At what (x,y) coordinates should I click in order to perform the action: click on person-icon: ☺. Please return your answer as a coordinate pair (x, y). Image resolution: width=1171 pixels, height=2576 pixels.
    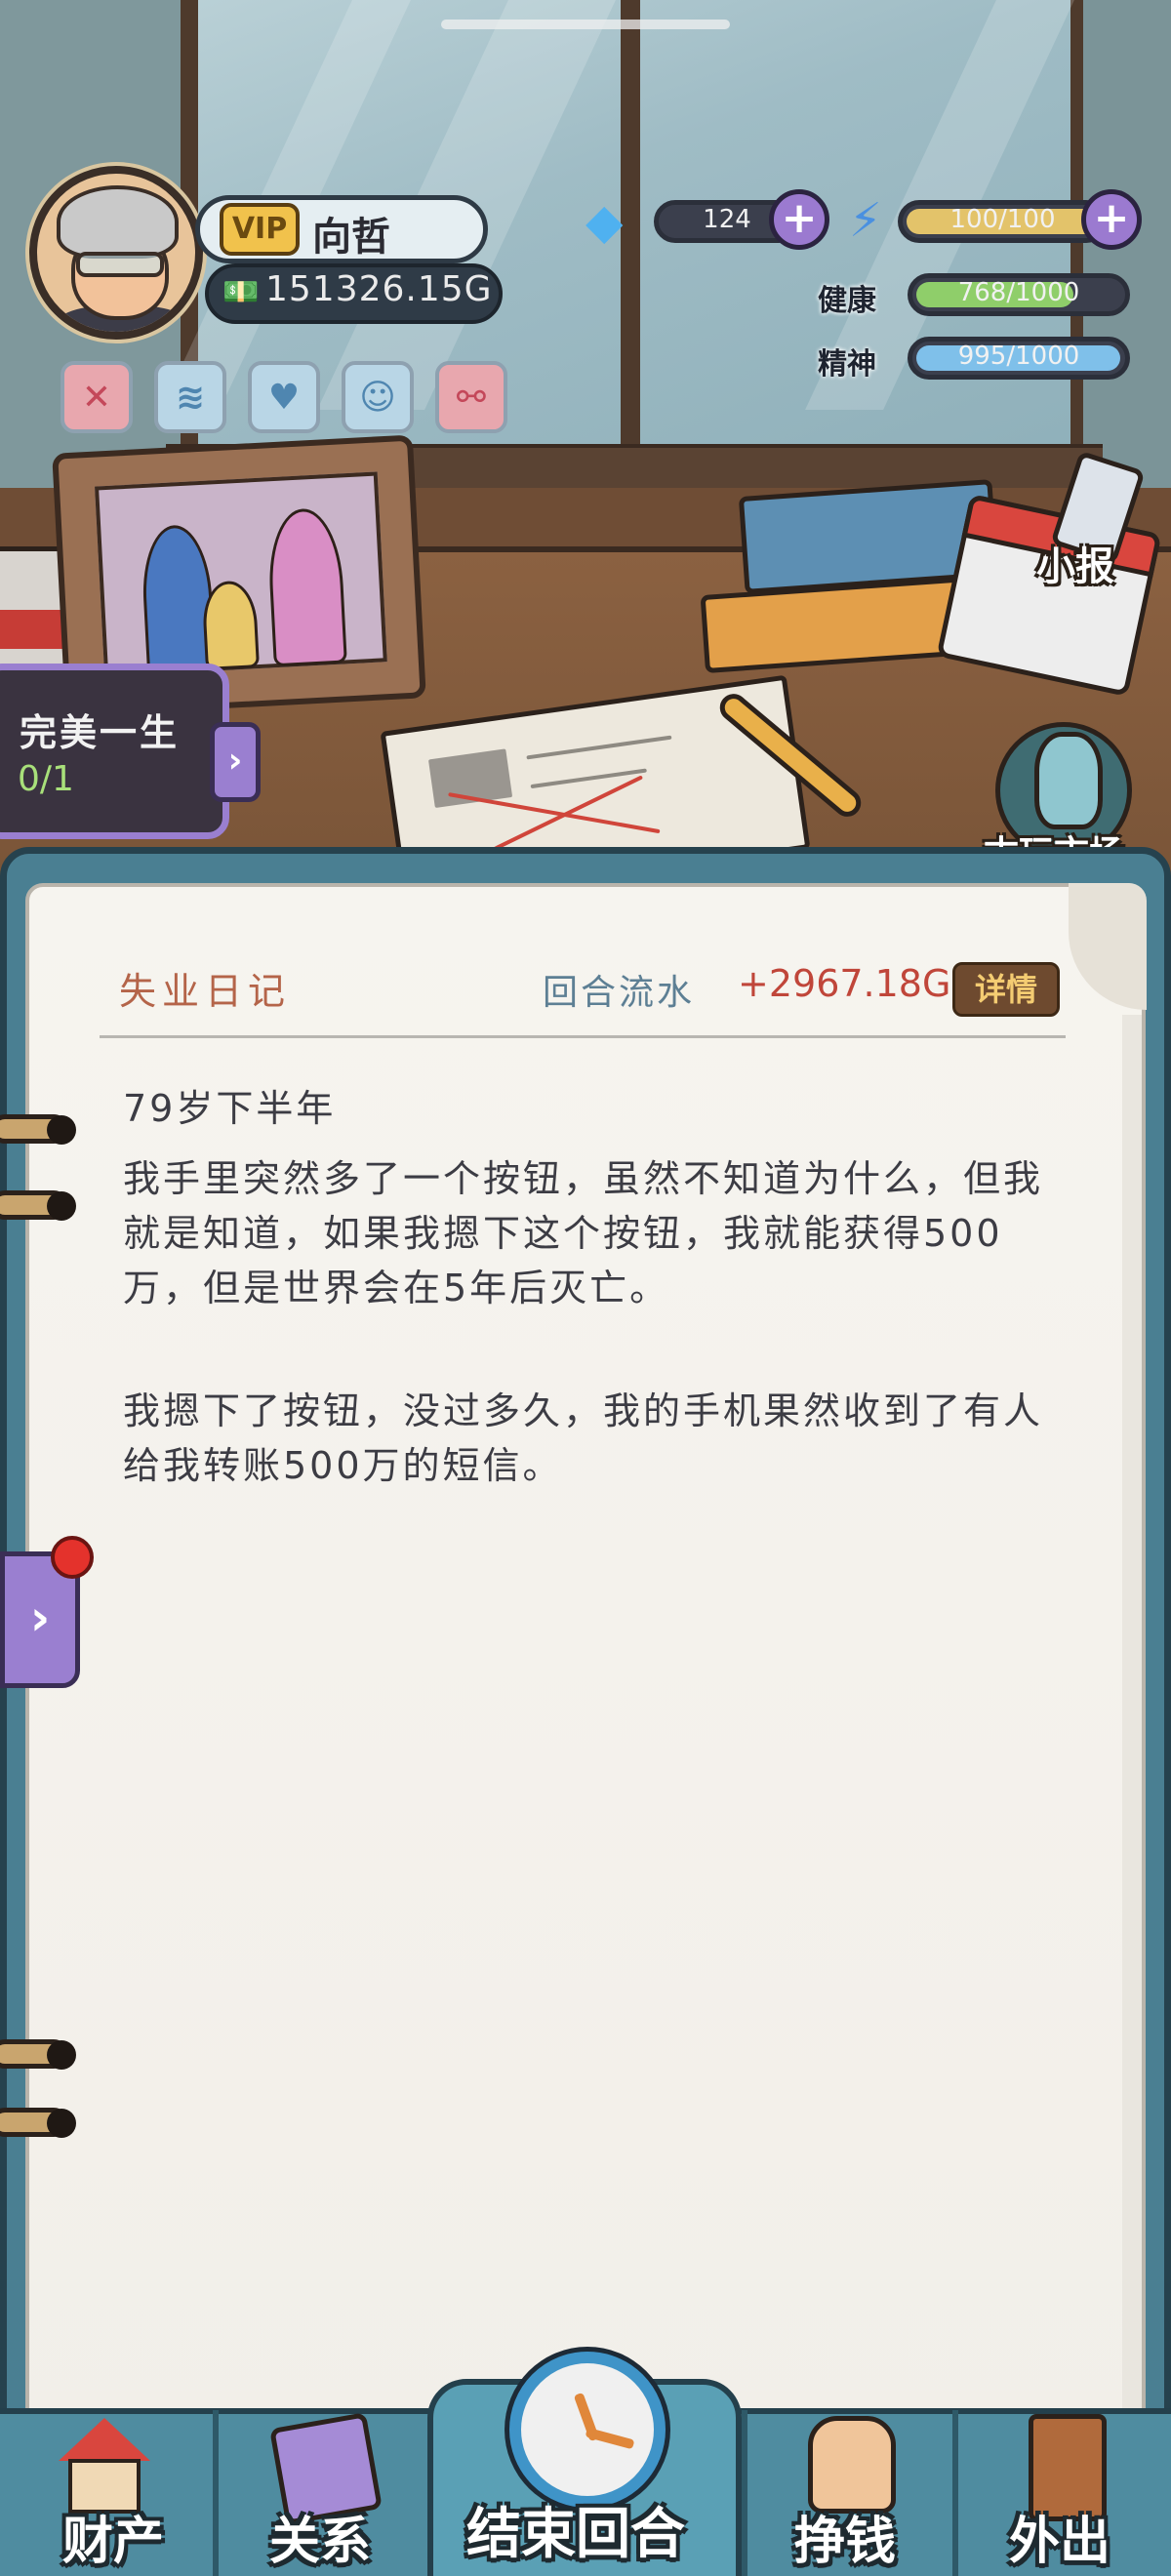
    Looking at the image, I should click on (377, 397).